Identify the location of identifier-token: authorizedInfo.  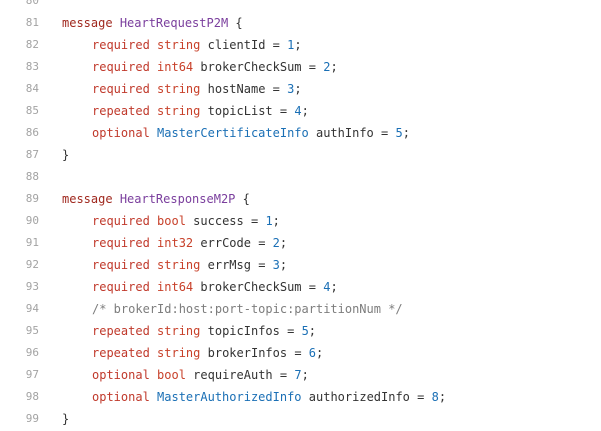
(359, 397).